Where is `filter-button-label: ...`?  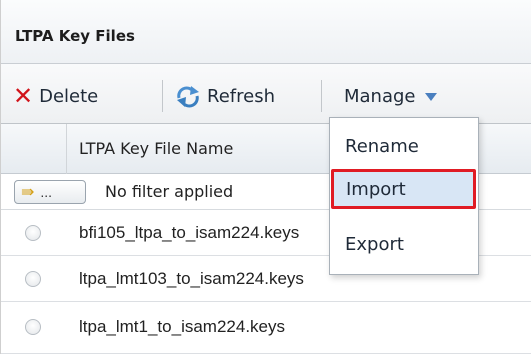 filter-button-label: ... is located at coordinates (46, 192).